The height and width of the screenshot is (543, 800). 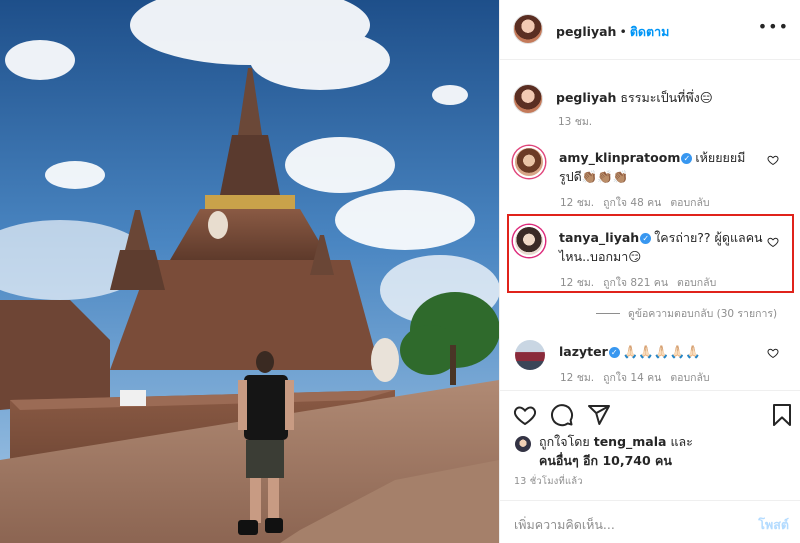 I want to click on post-time-ago: 13 ชั่วโมงที่แล้ว, so click(x=548, y=481).